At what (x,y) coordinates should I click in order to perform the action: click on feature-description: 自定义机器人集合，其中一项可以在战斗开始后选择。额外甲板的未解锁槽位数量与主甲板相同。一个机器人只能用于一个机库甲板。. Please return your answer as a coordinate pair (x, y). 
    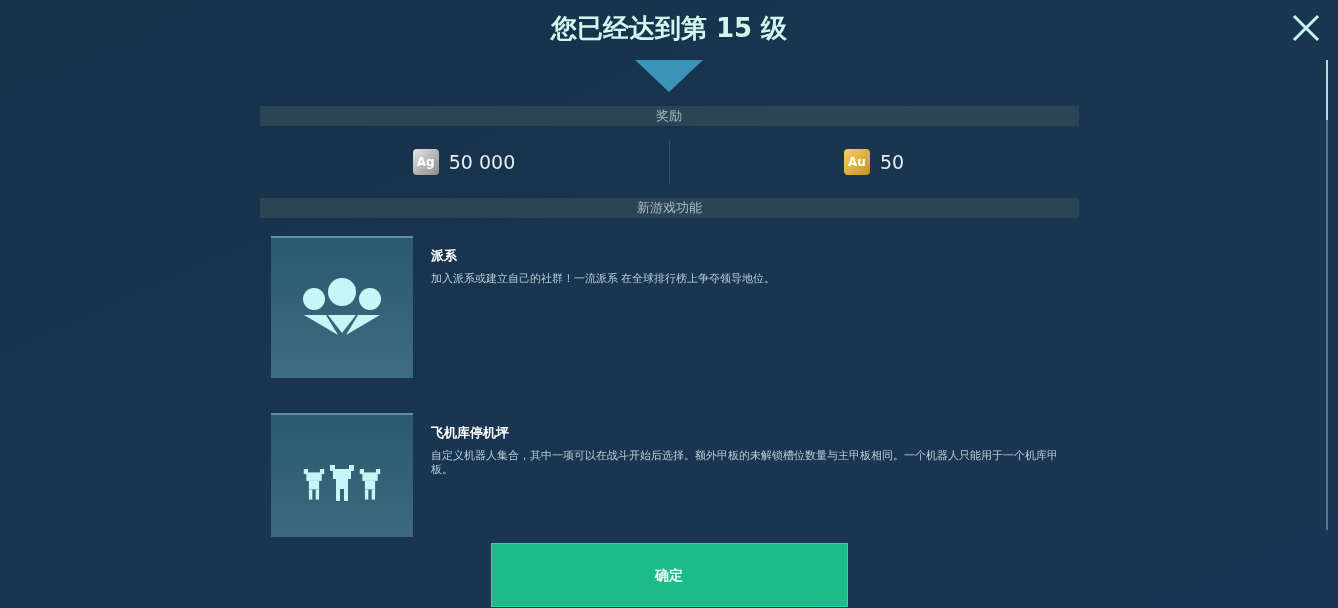
    Looking at the image, I should click on (744, 462).